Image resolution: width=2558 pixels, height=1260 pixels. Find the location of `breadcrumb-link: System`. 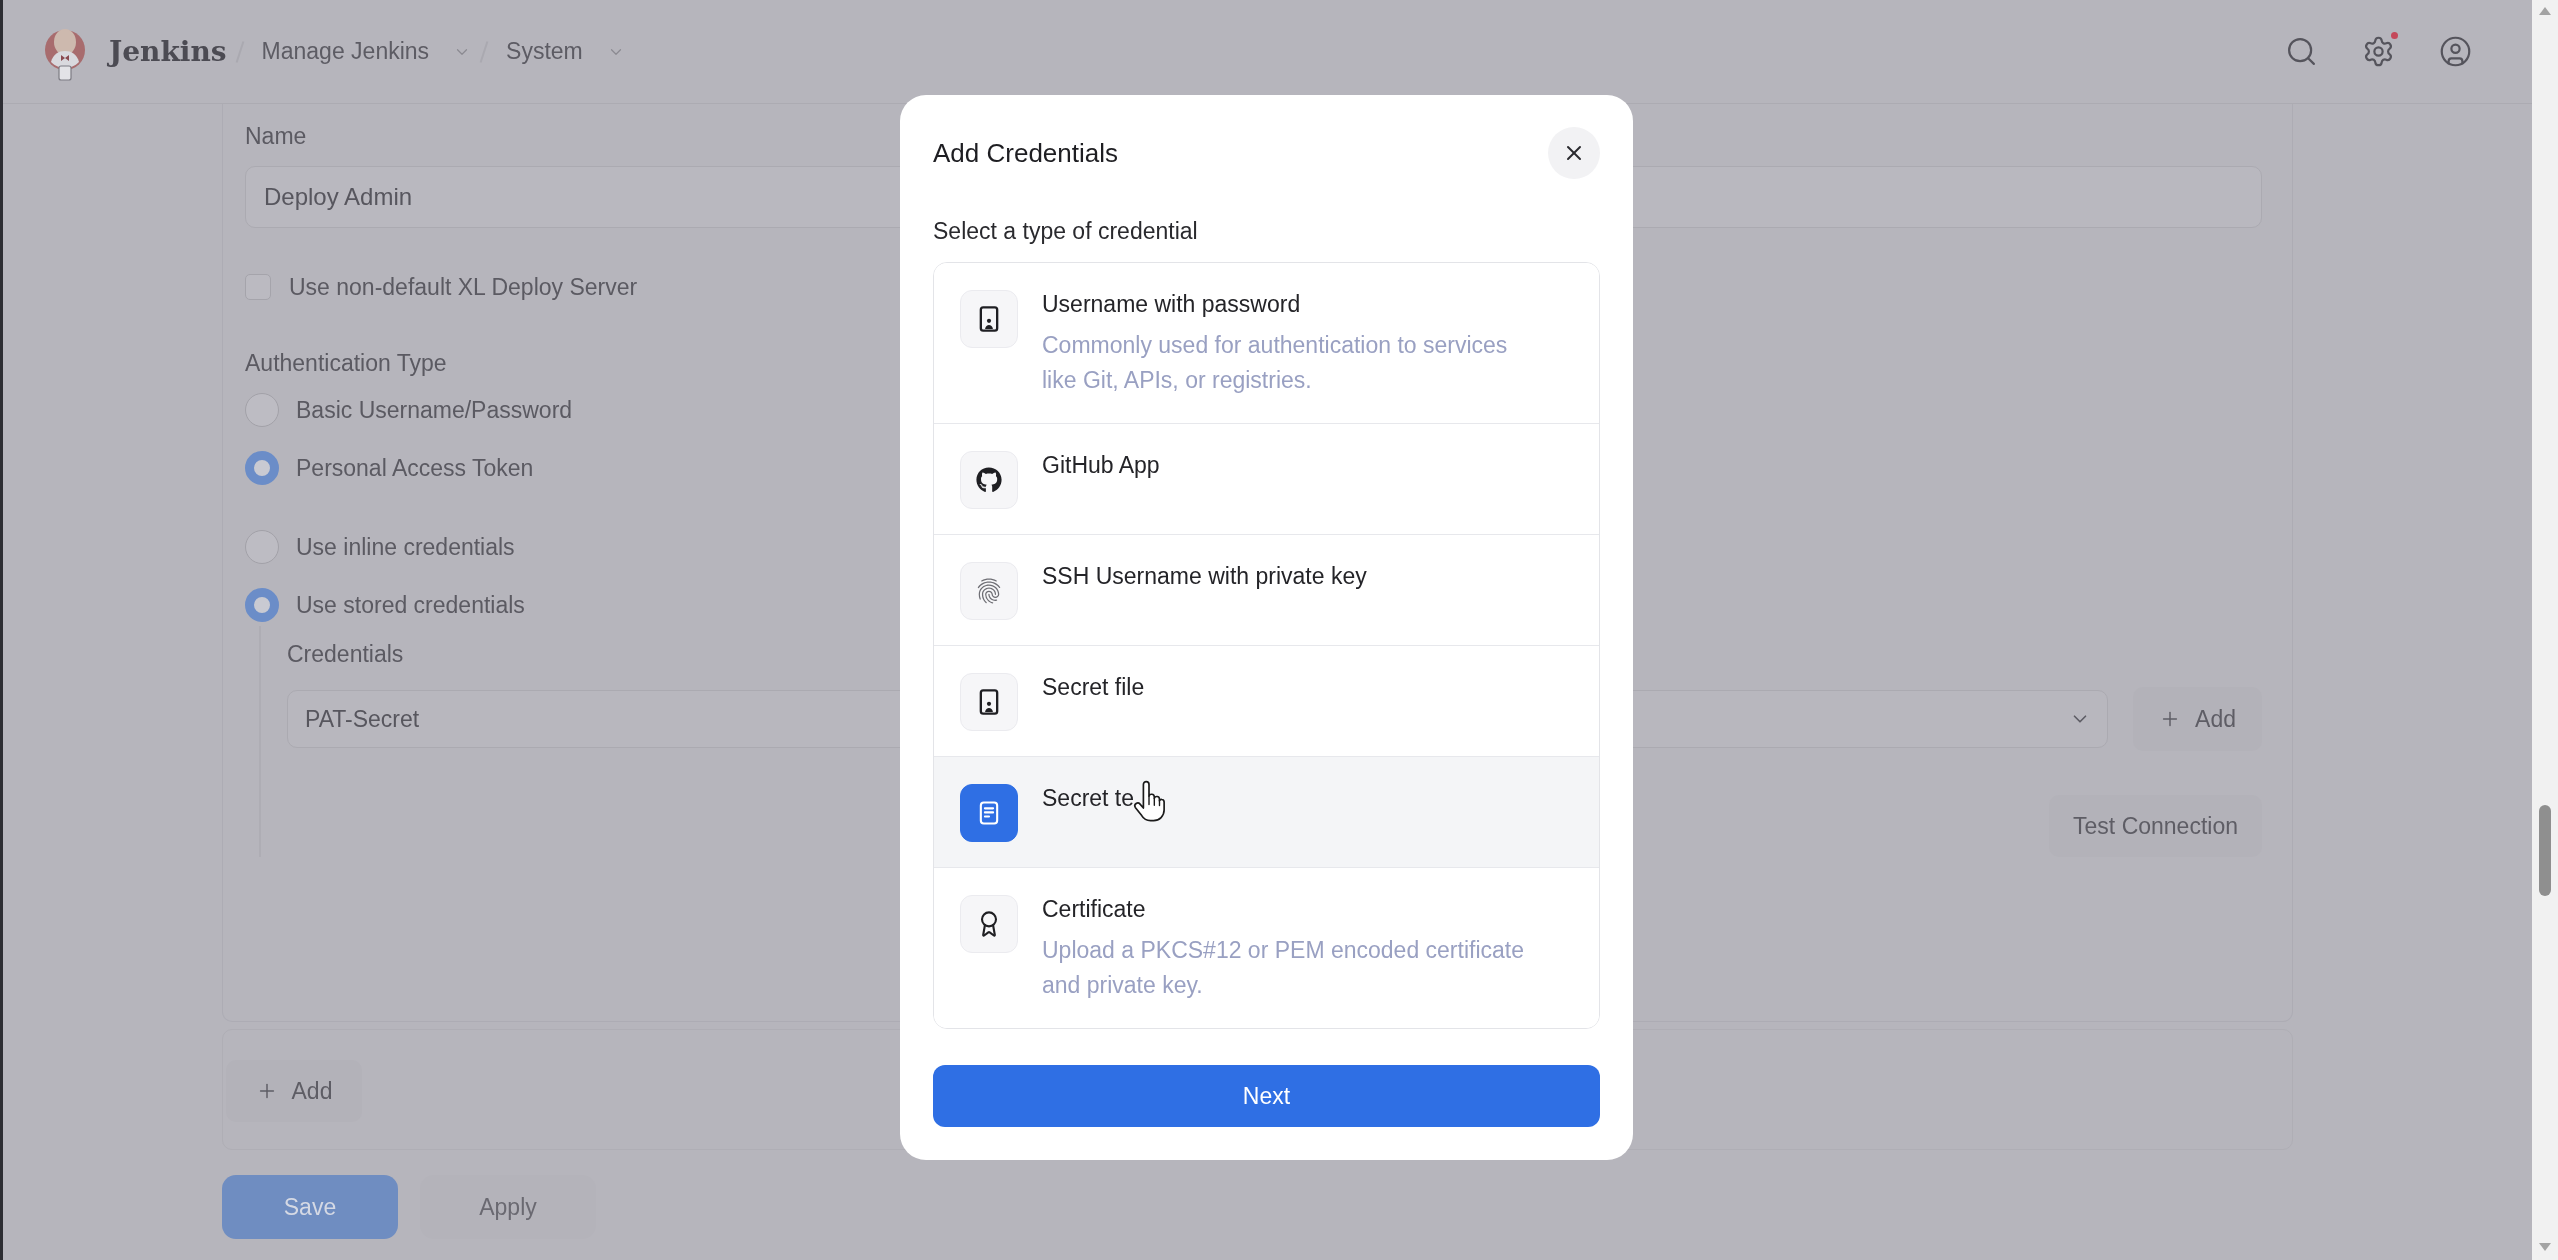

breadcrumb-link: System is located at coordinates (544, 51).